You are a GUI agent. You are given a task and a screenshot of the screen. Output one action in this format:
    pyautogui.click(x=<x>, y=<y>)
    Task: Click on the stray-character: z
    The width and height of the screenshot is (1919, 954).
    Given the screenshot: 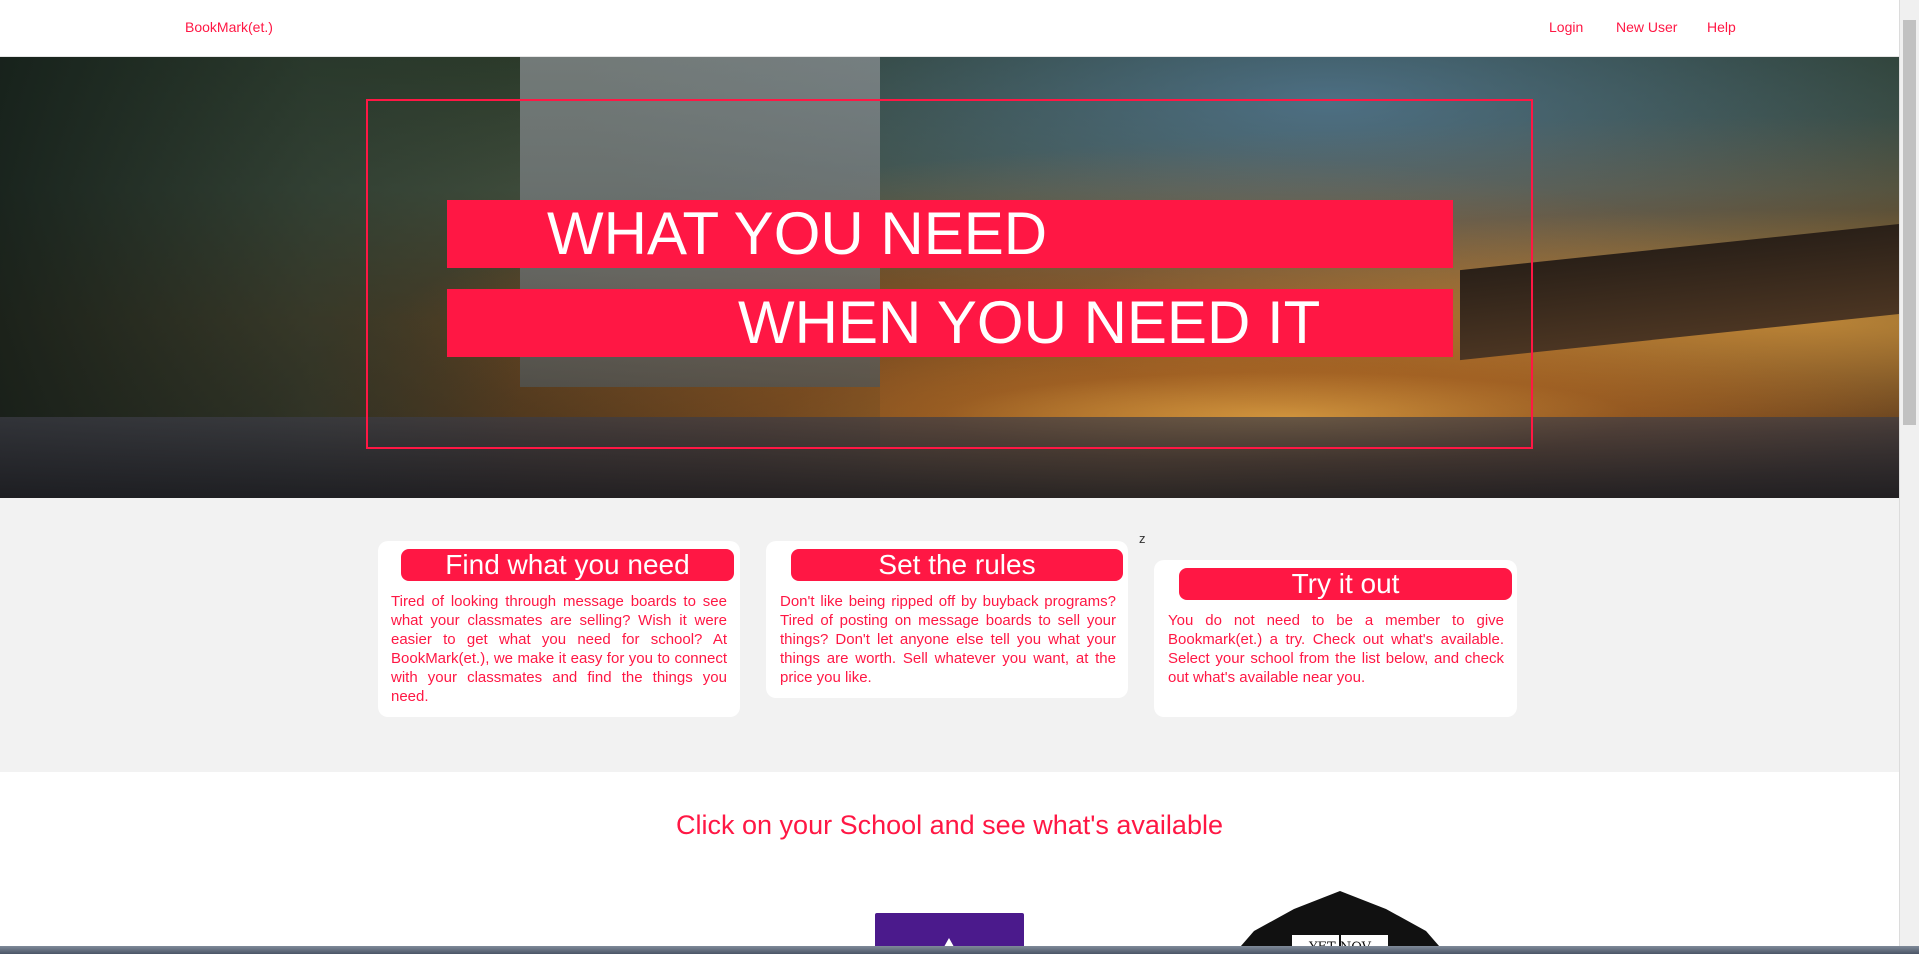 What is the action you would take?
    pyautogui.click(x=1142, y=538)
    